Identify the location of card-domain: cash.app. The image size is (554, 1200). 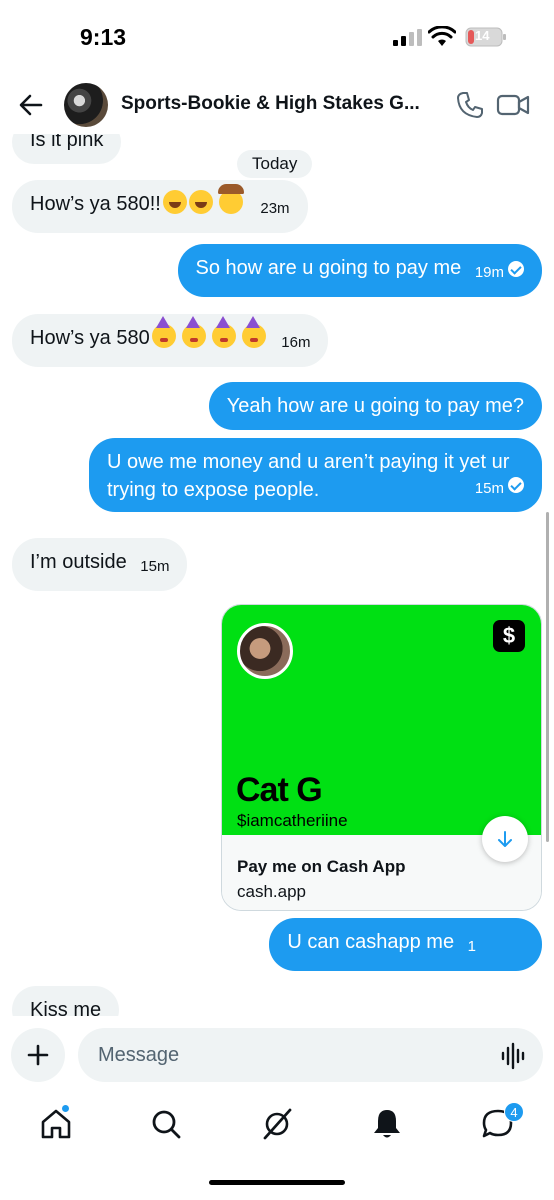
(271, 891).